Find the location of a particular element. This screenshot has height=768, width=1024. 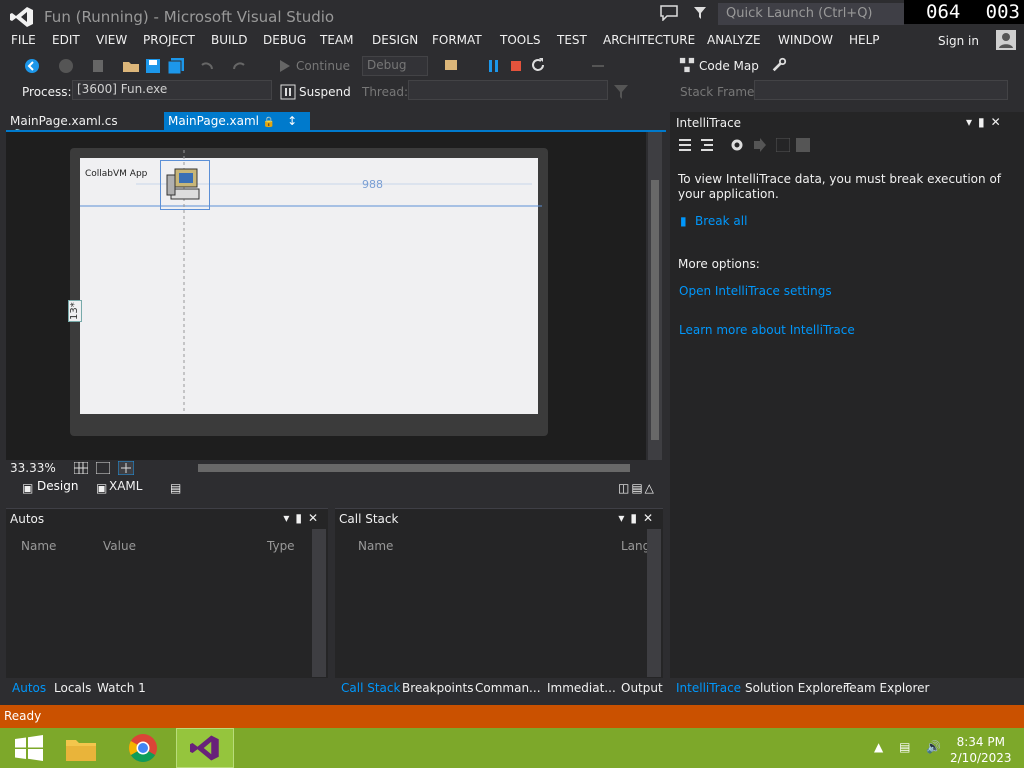

save-all-icon is located at coordinates (176, 66).